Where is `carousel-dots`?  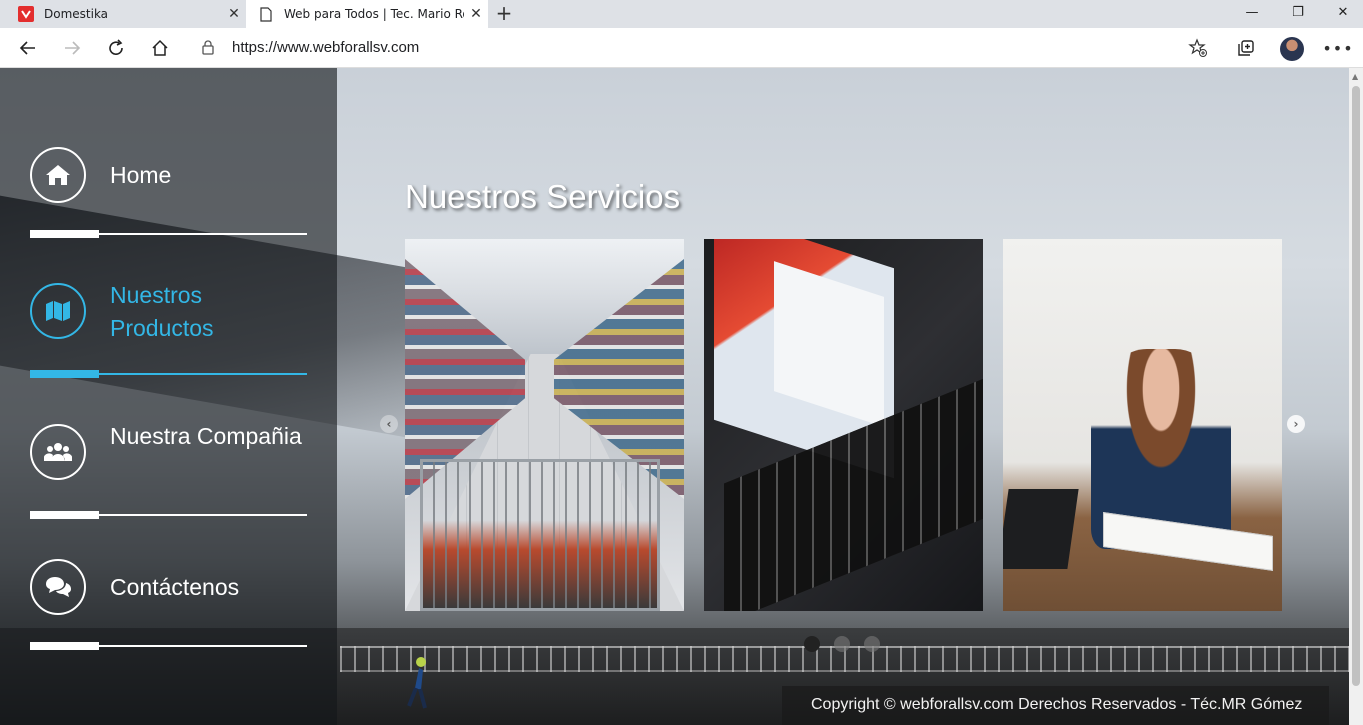 carousel-dots is located at coordinates (842, 644).